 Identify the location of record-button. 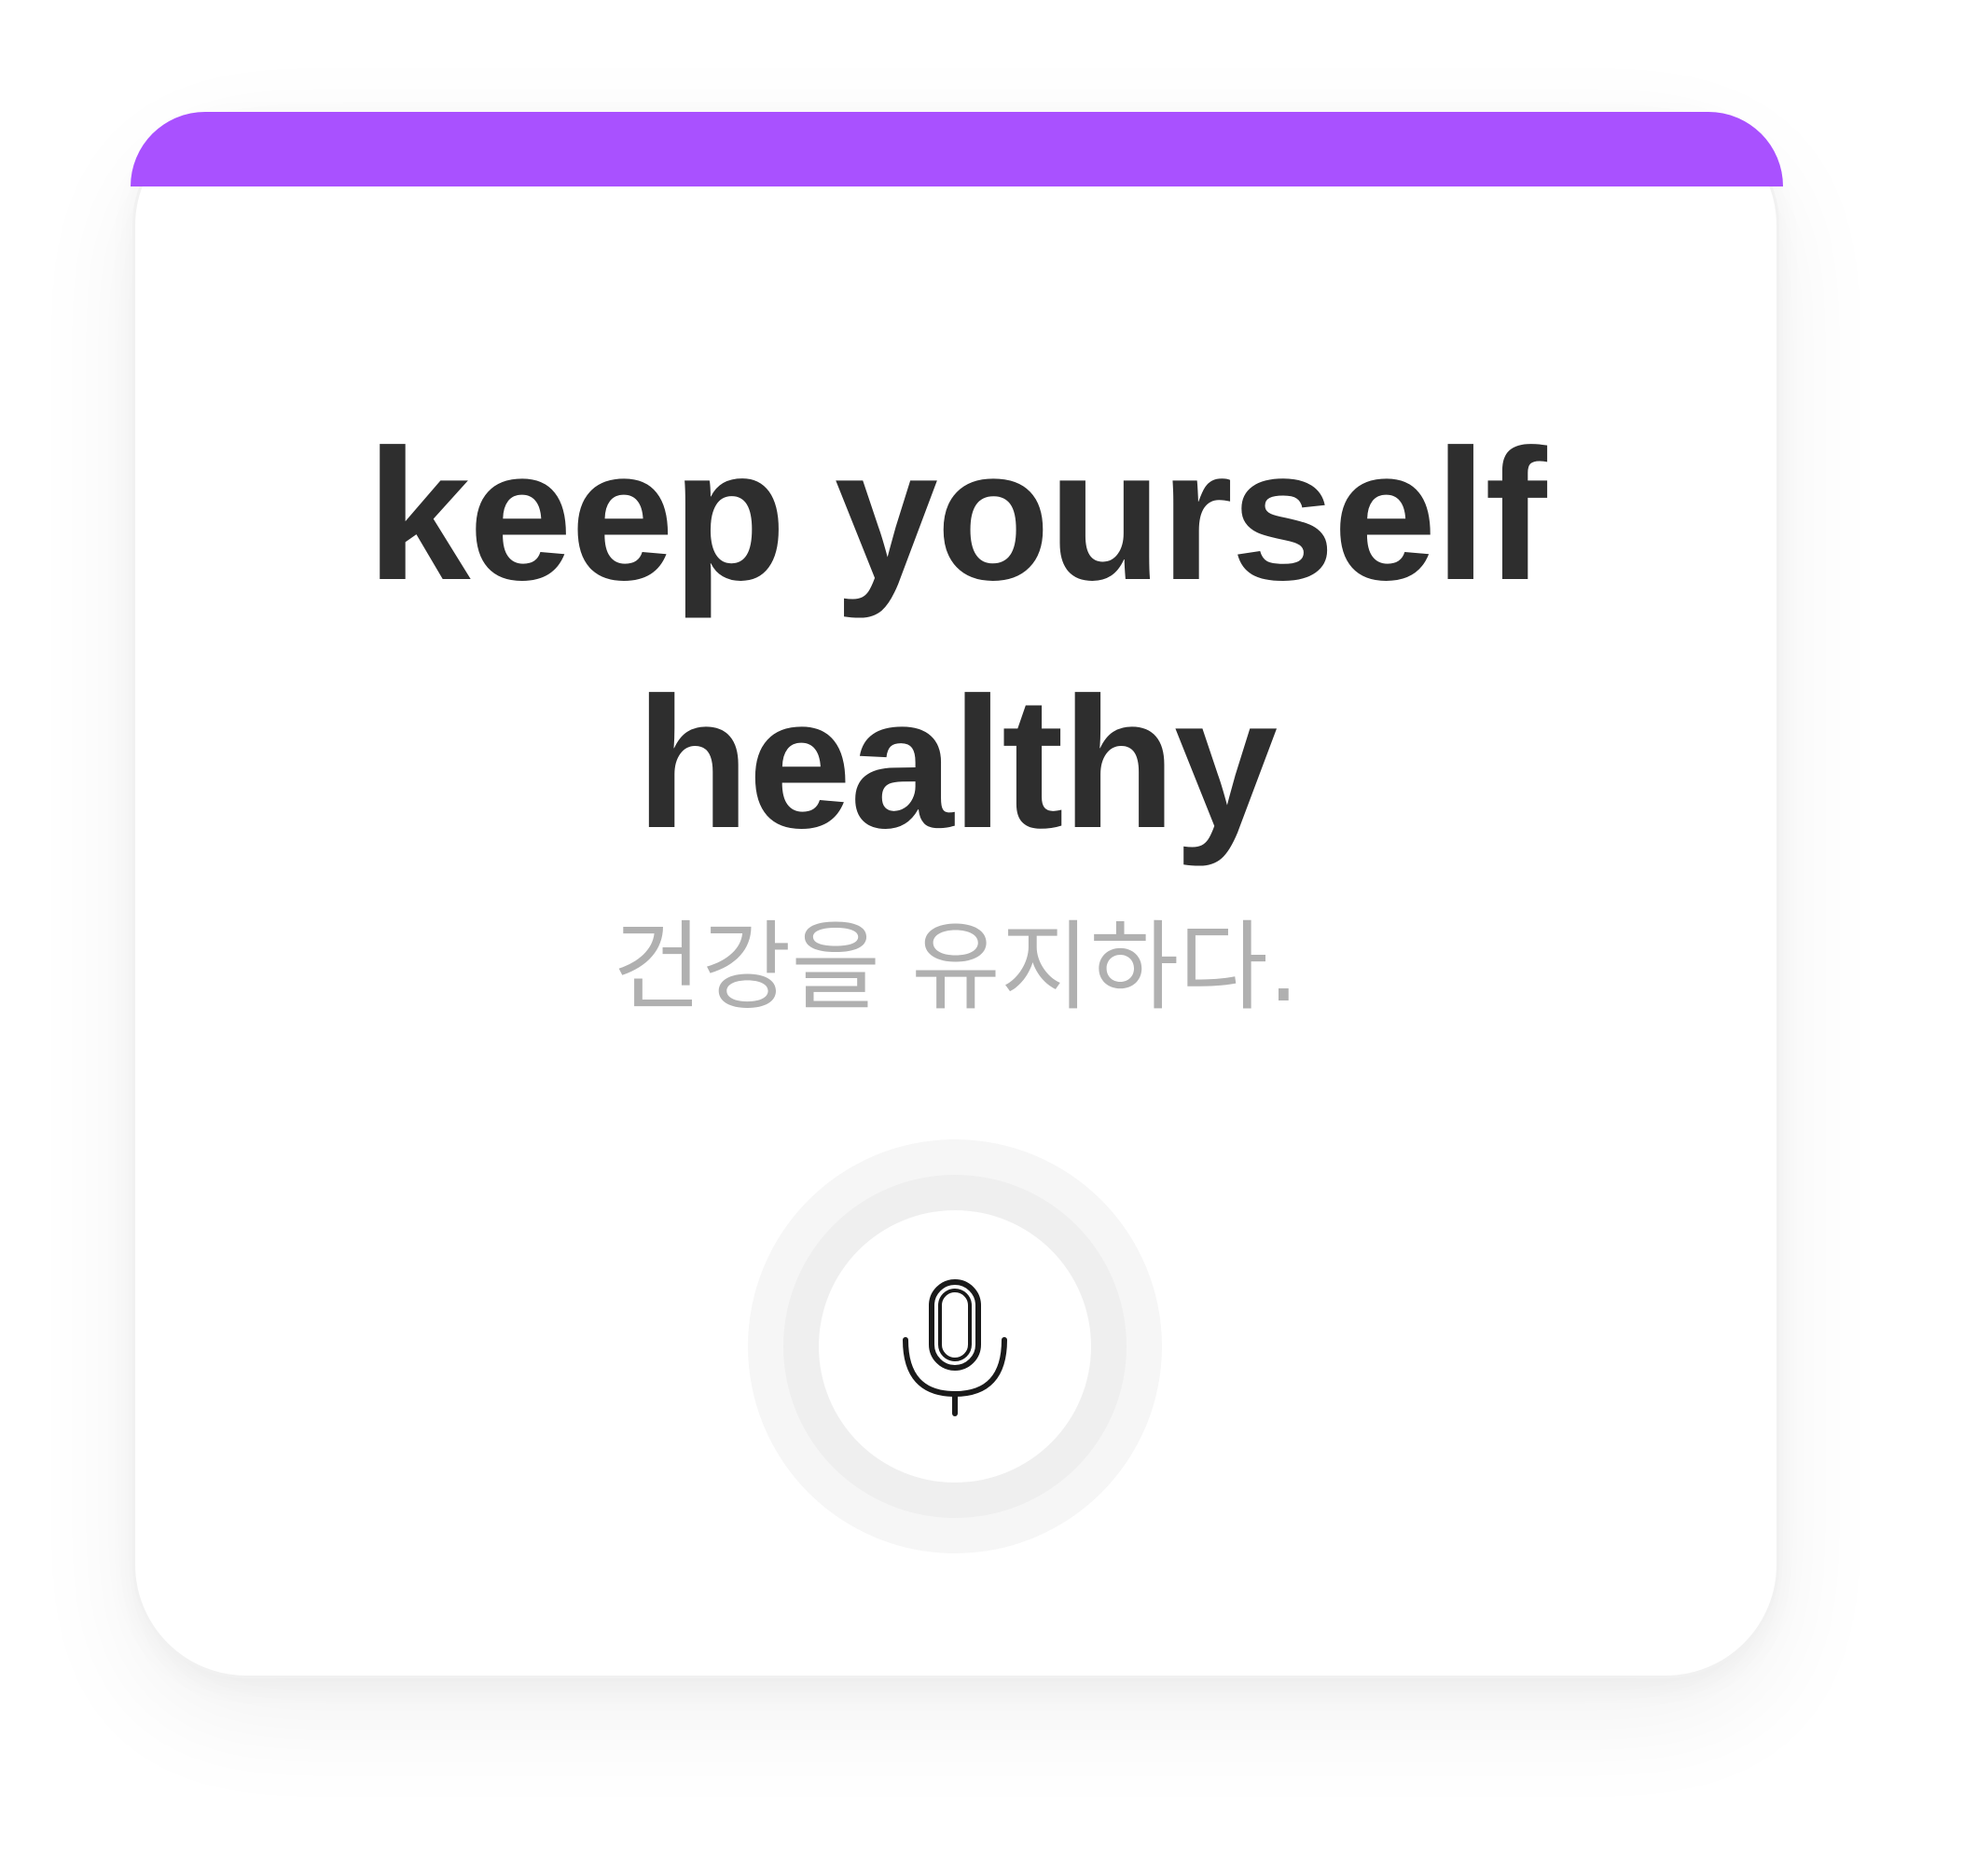
(955, 1346).